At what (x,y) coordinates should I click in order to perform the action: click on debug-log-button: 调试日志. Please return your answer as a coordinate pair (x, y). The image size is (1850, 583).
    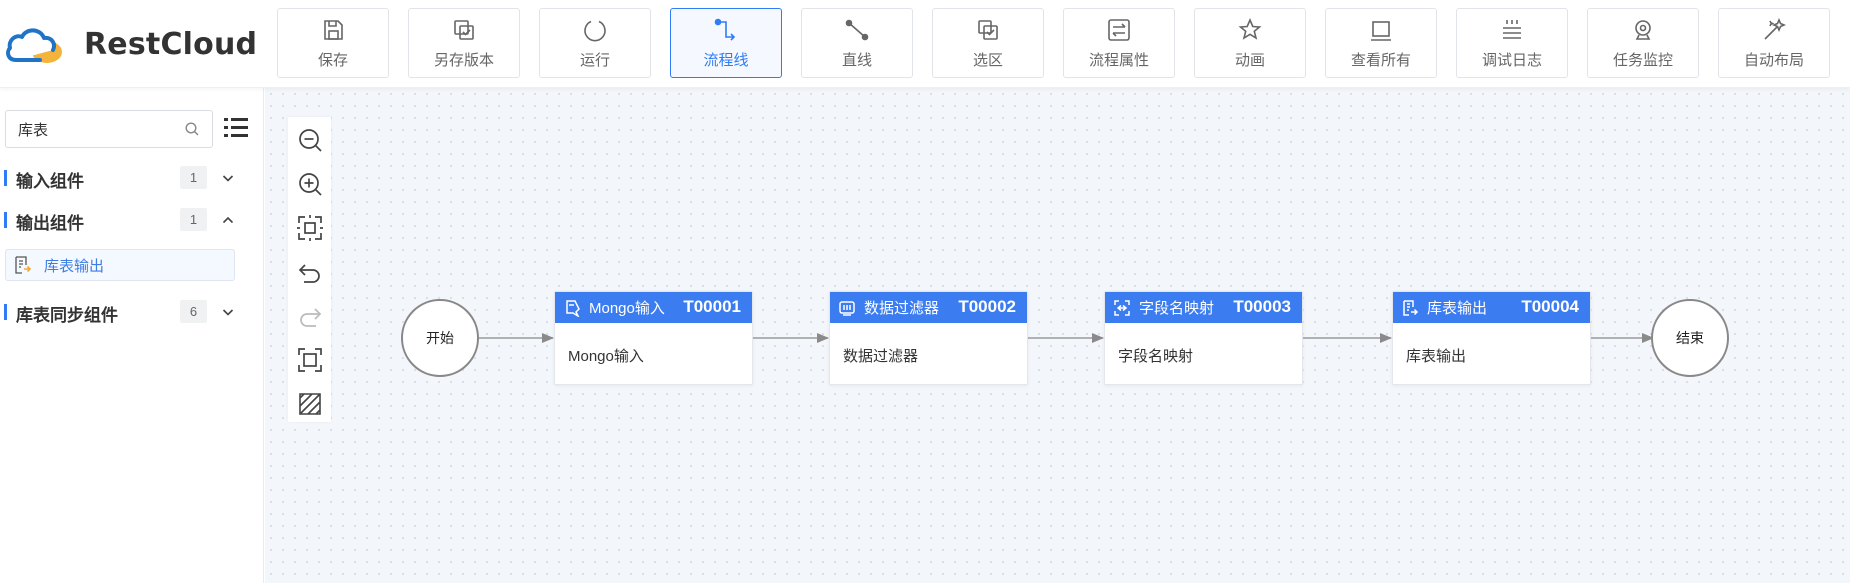
    Looking at the image, I should click on (1512, 43).